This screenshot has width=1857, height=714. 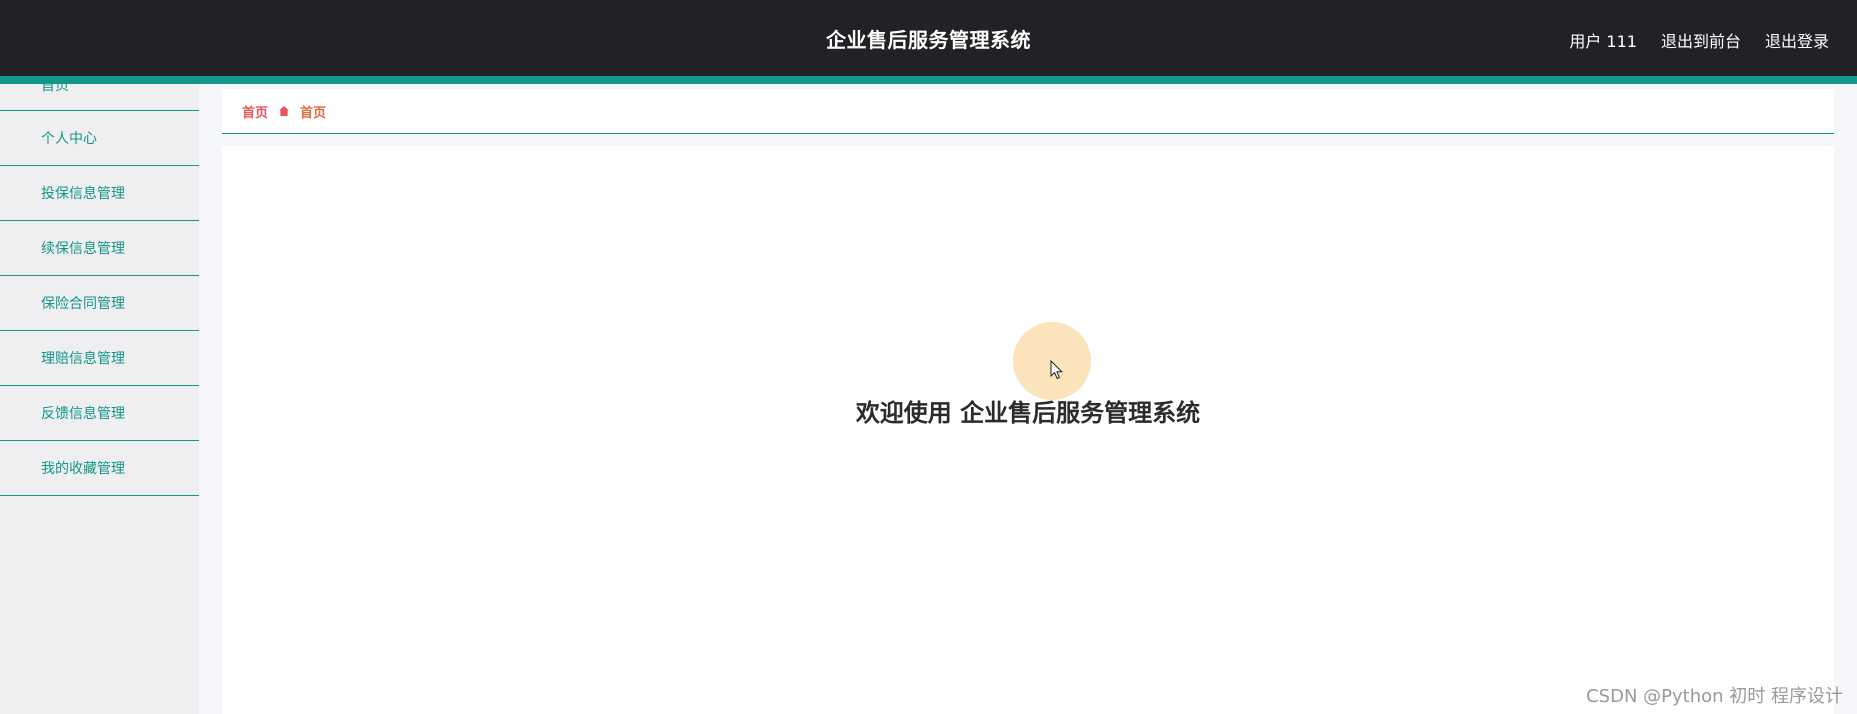 I want to click on sidebar-item-personal-center: 个人中心, so click(x=99, y=138).